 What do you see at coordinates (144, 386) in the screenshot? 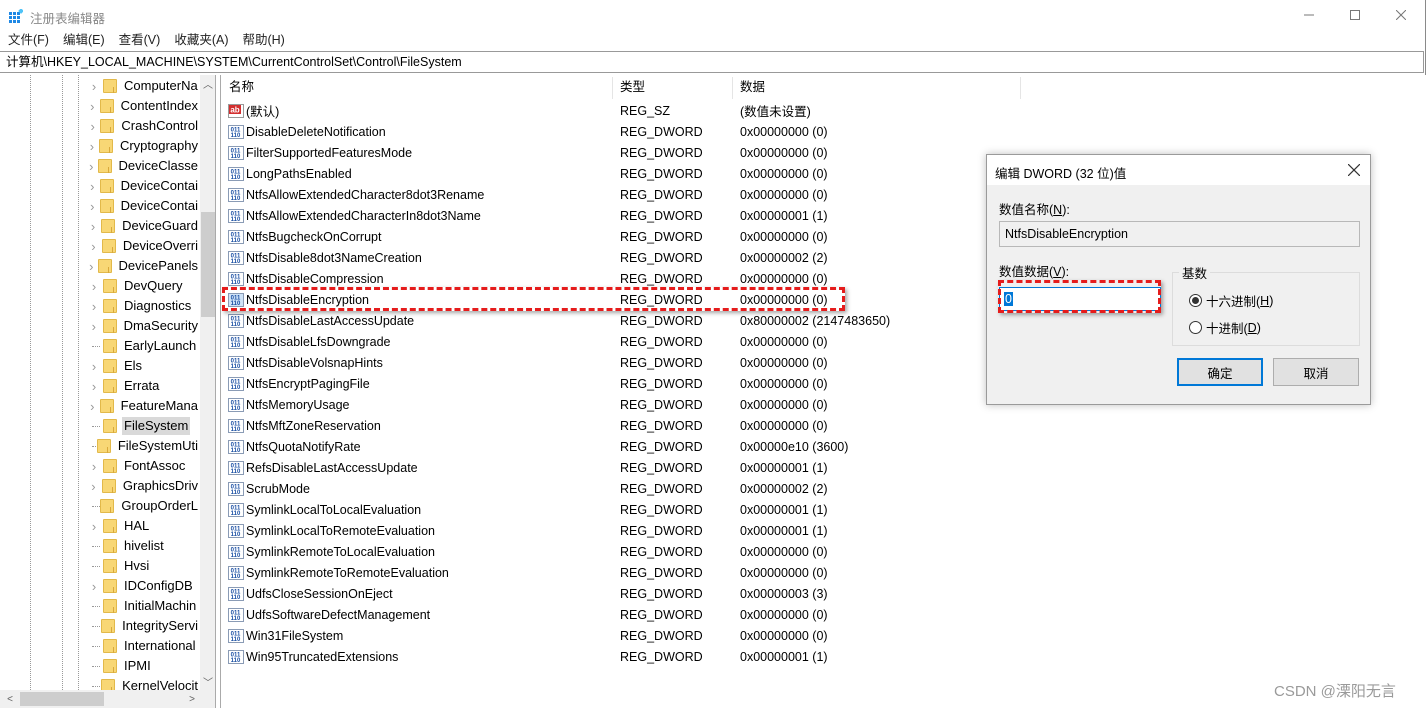
I see `tree-item: › Errata` at bounding box center [144, 386].